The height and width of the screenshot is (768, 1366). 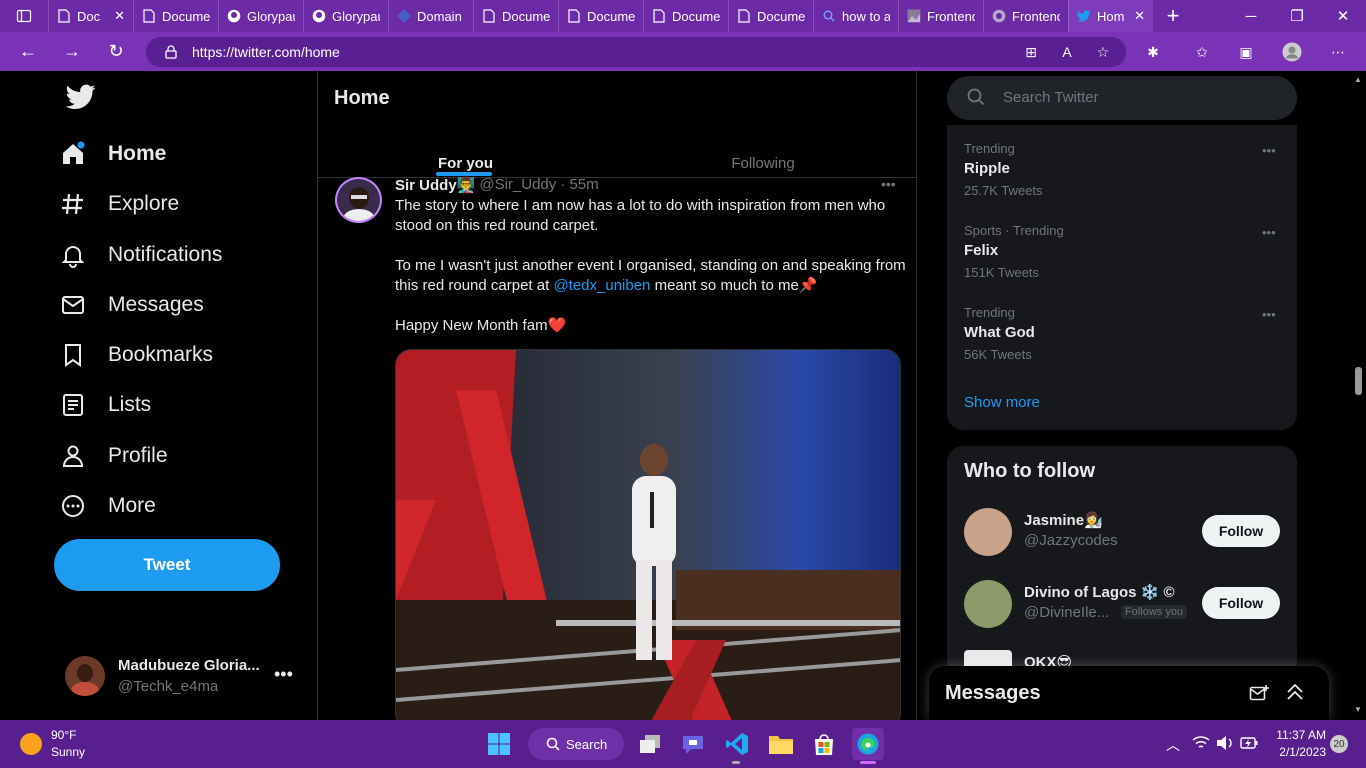 What do you see at coordinates (1031, 52) in the screenshot?
I see `app-available-icon: ⊞` at bounding box center [1031, 52].